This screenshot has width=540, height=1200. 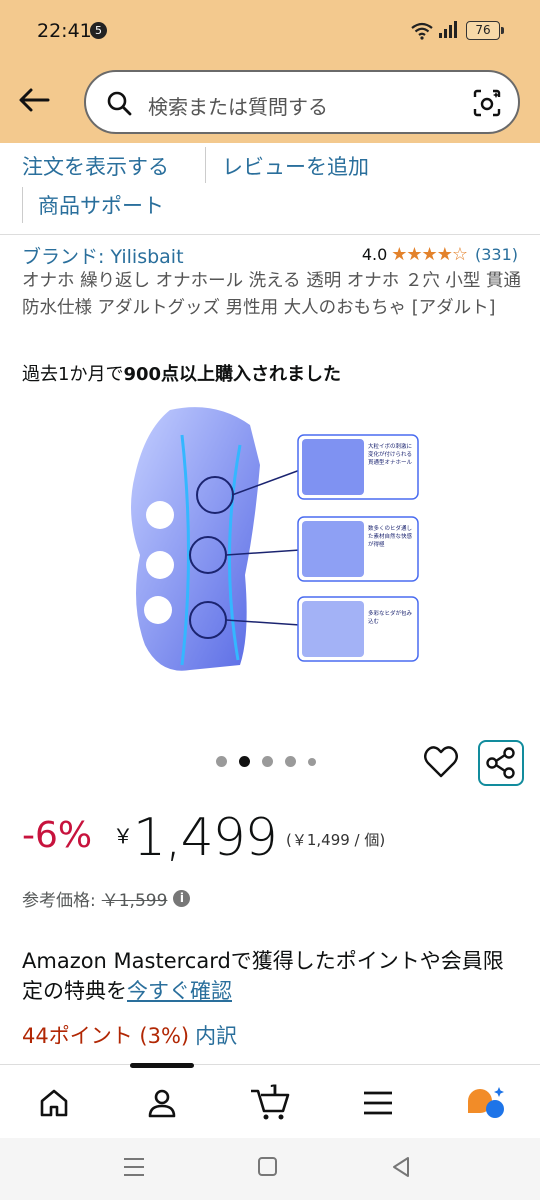 I want to click on carousel-dot-active, so click(x=244, y=761).